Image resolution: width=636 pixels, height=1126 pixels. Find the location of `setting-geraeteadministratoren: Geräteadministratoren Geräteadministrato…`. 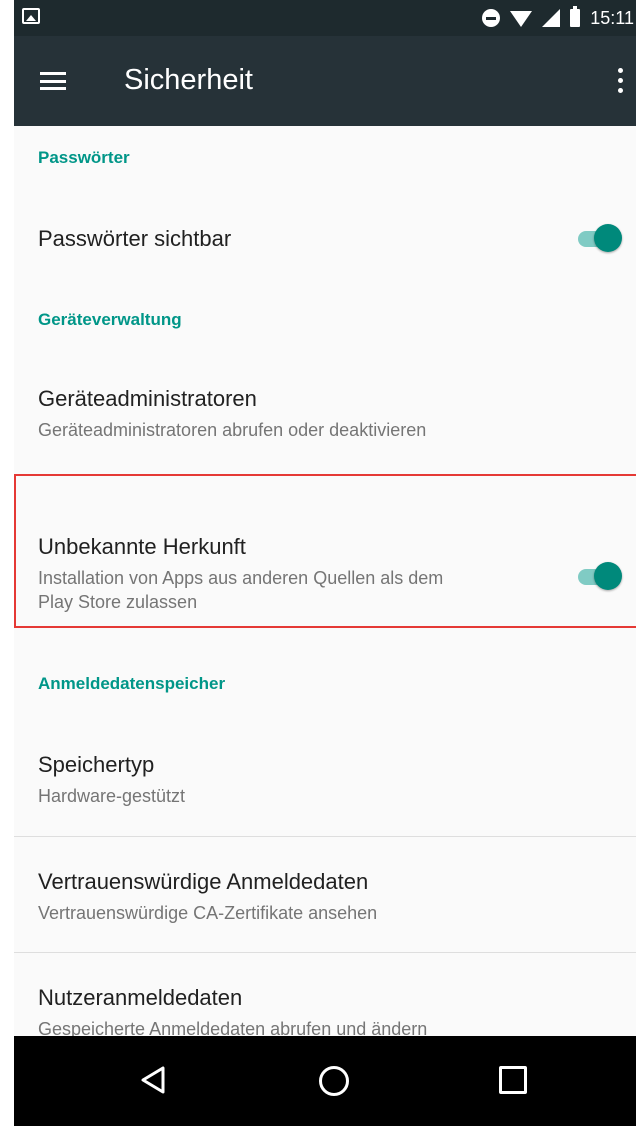

setting-geraeteadministratoren: Geräteadministratoren Geräteadministrato… is located at coordinates (325, 427).